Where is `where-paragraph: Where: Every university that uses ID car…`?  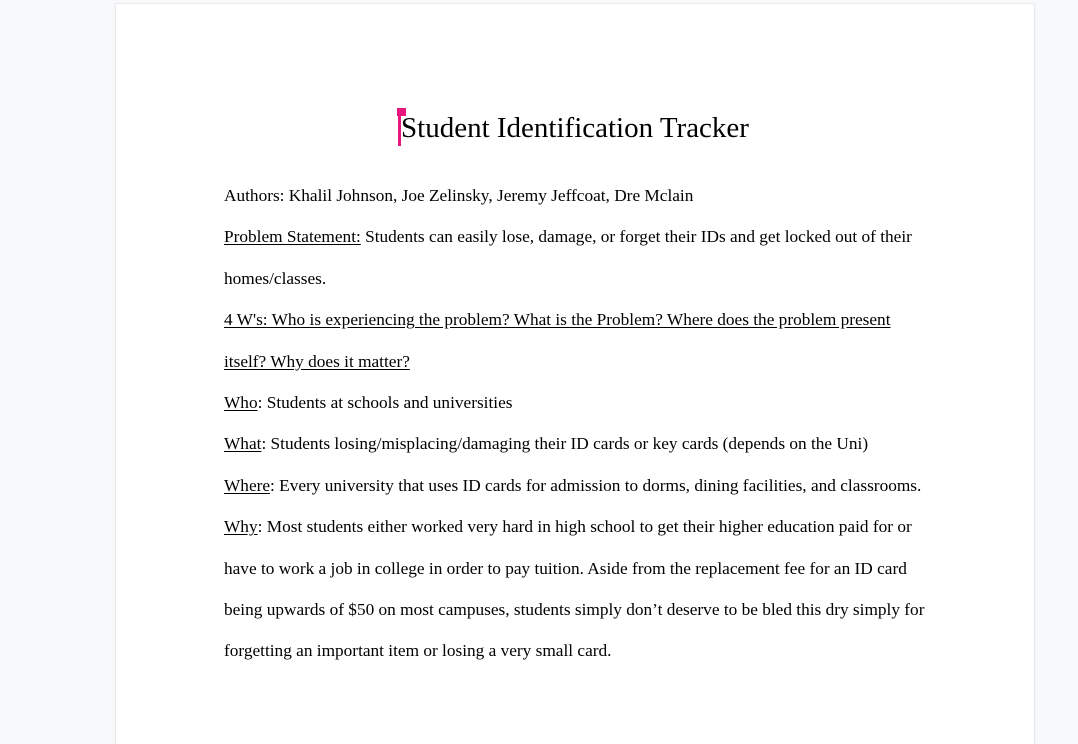
where-paragraph: Where: Every university that uses ID car… is located at coordinates (575, 485).